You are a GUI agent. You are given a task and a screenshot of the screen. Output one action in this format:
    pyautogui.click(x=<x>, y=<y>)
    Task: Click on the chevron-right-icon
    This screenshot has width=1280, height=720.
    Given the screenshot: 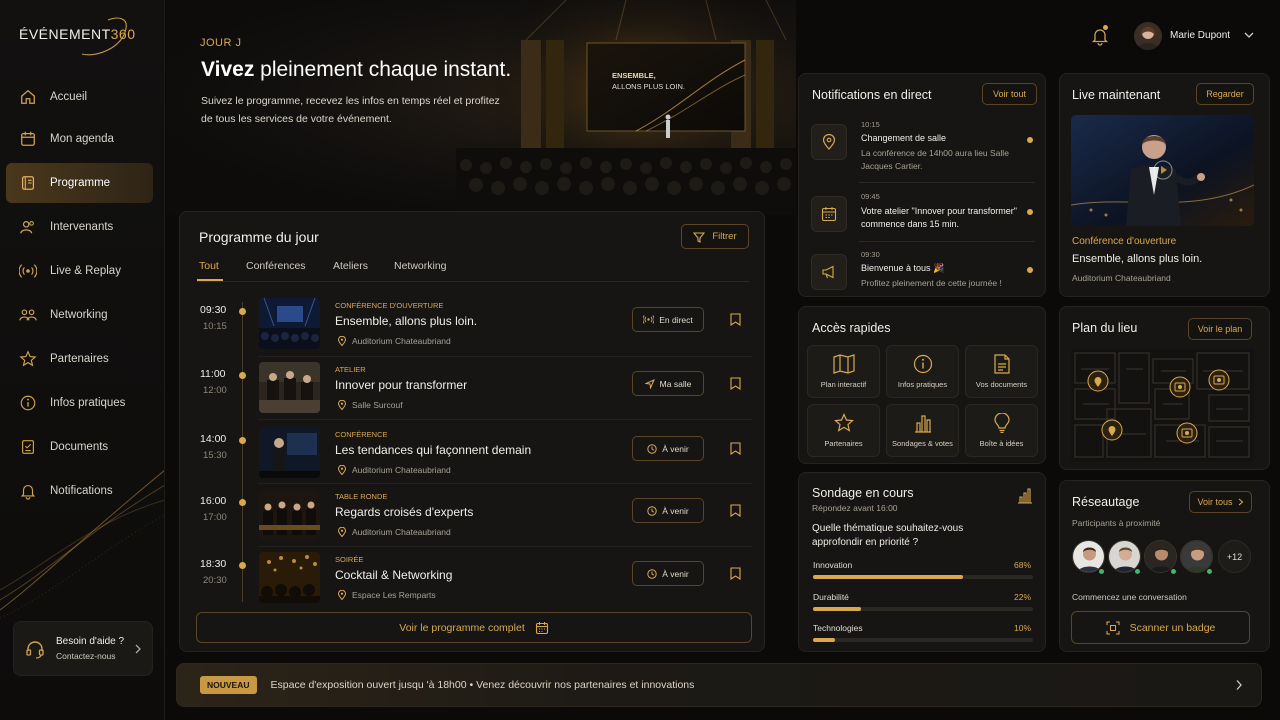 What is the action you would take?
    pyautogui.click(x=1239, y=685)
    